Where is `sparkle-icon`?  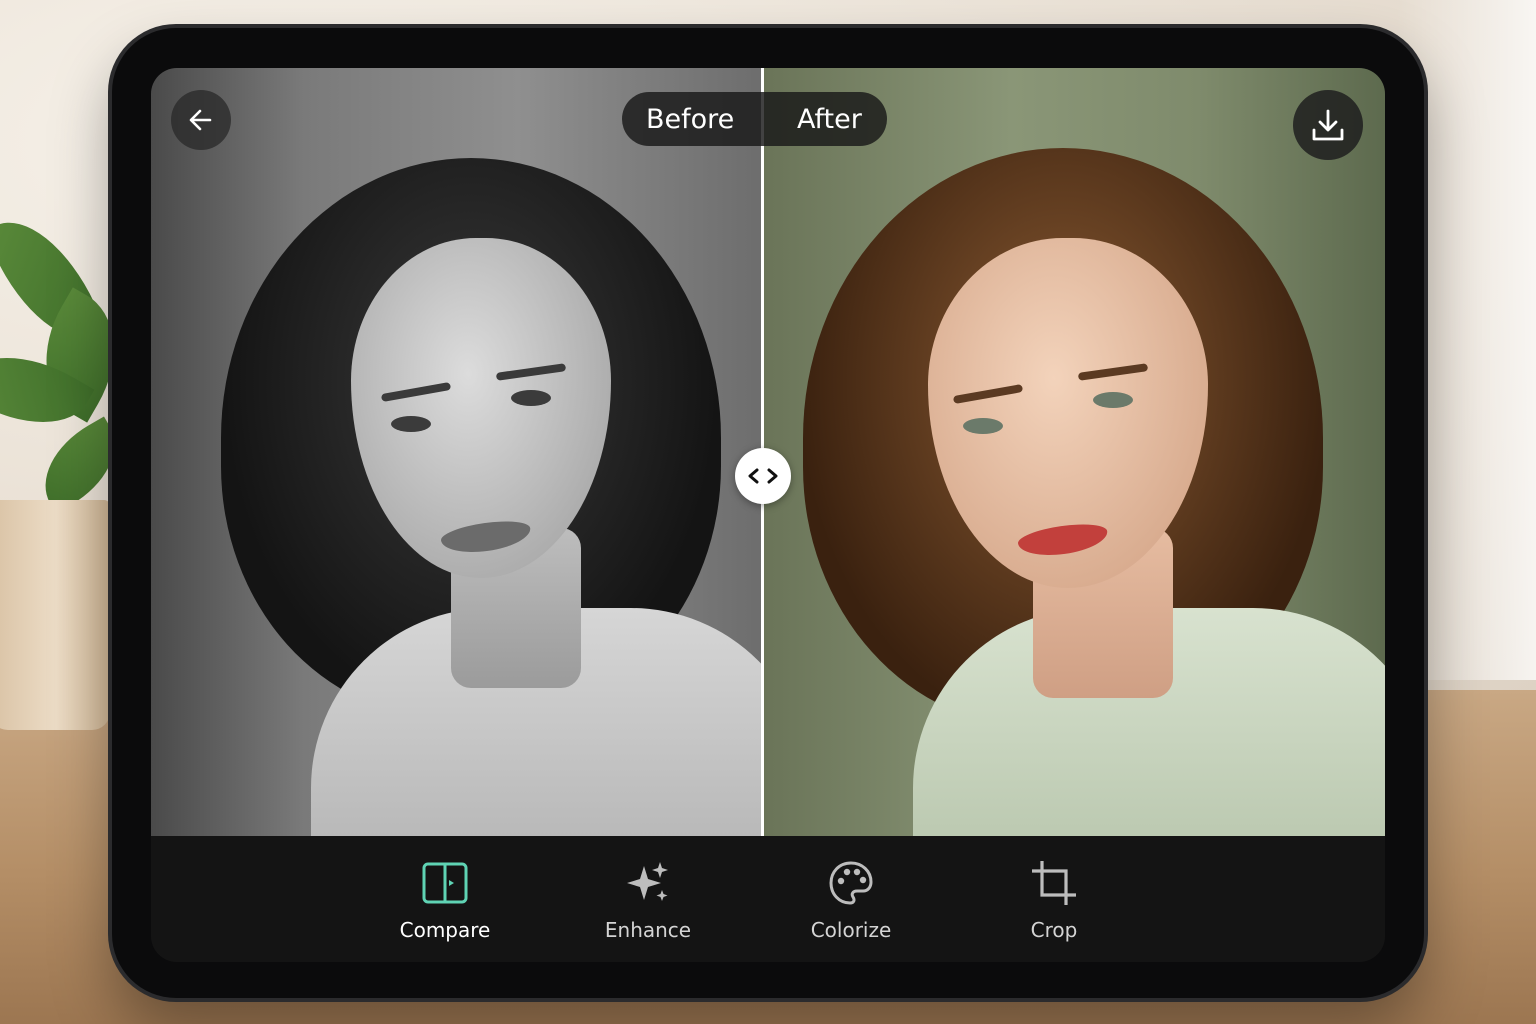 sparkle-icon is located at coordinates (648, 883).